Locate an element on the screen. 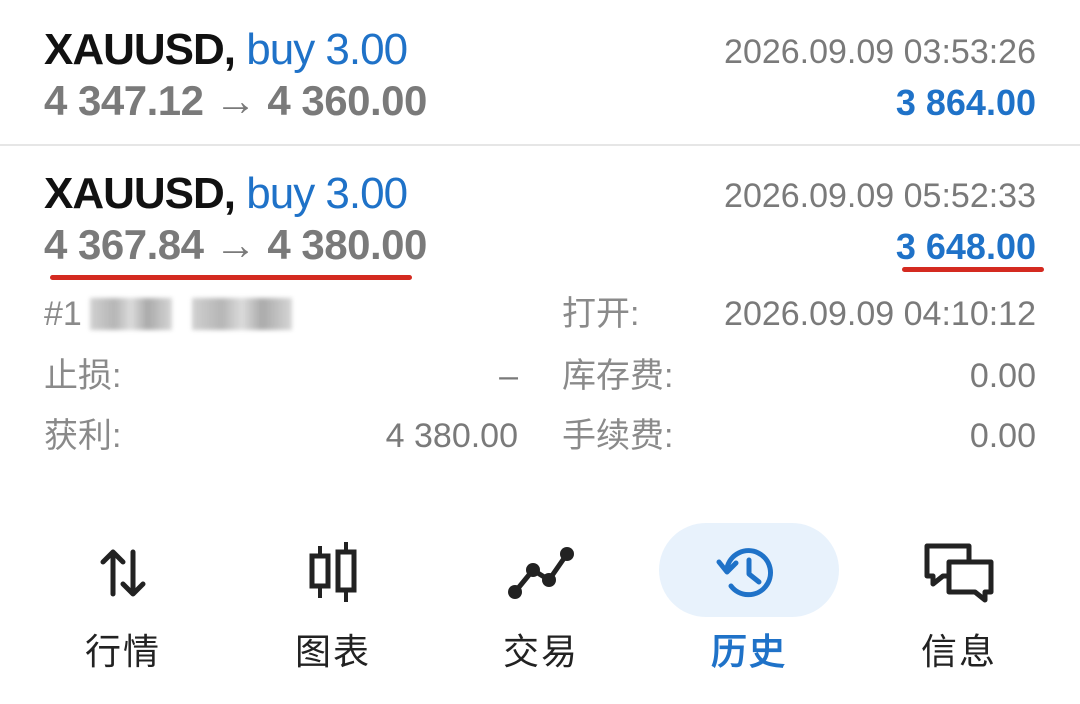 This screenshot has height=704, width=1080. trade-time: 2026.09.09 03:53:26 is located at coordinates (880, 52).